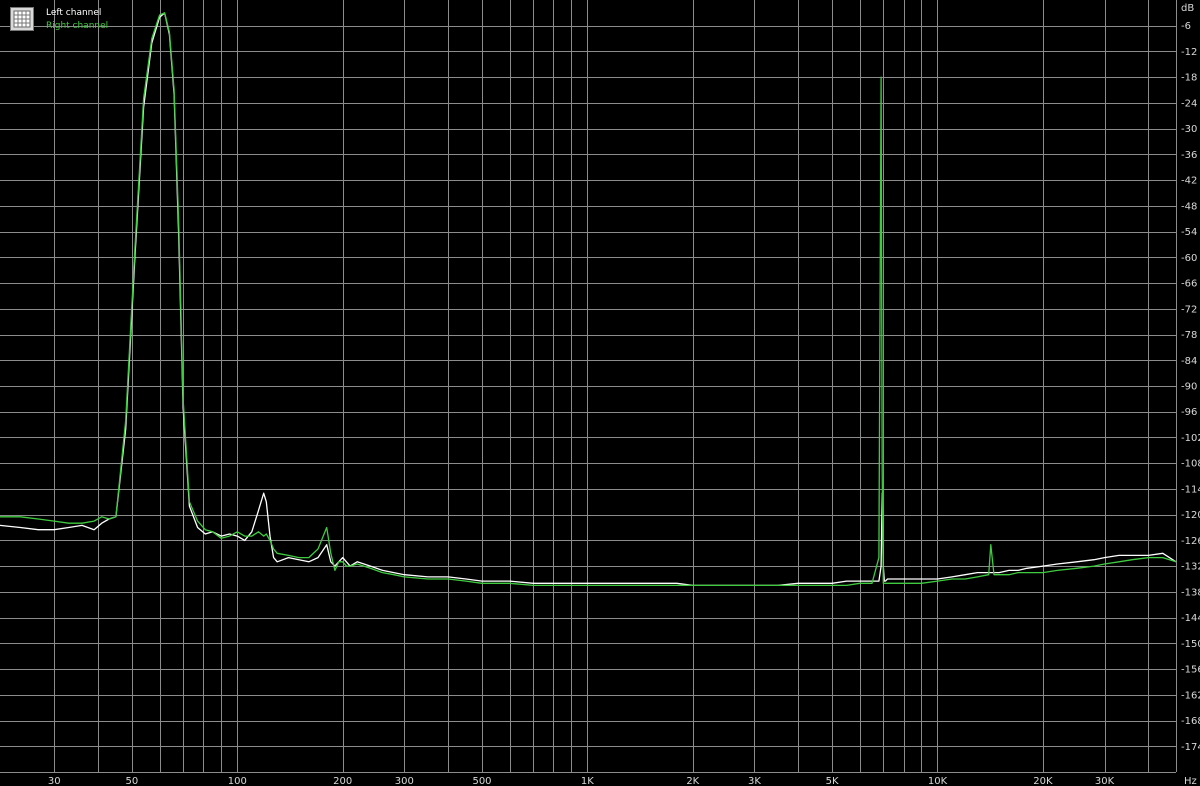 The width and height of the screenshot is (1200, 786). What do you see at coordinates (1187, 8) in the screenshot?
I see `y-unit-label: dB` at bounding box center [1187, 8].